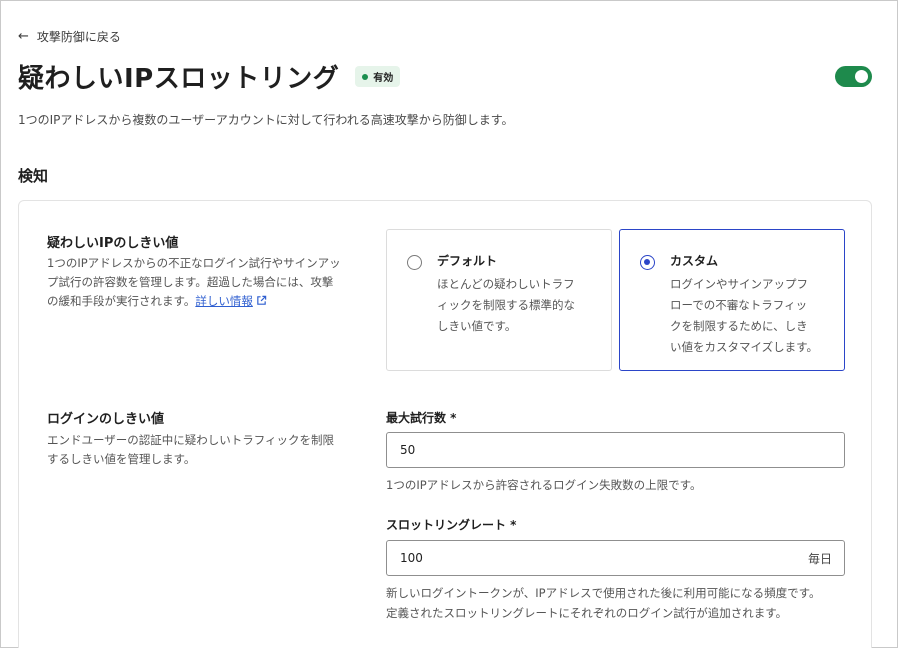 The image size is (898, 648). What do you see at coordinates (853, 76) in the screenshot?
I see `enable-toggle` at bounding box center [853, 76].